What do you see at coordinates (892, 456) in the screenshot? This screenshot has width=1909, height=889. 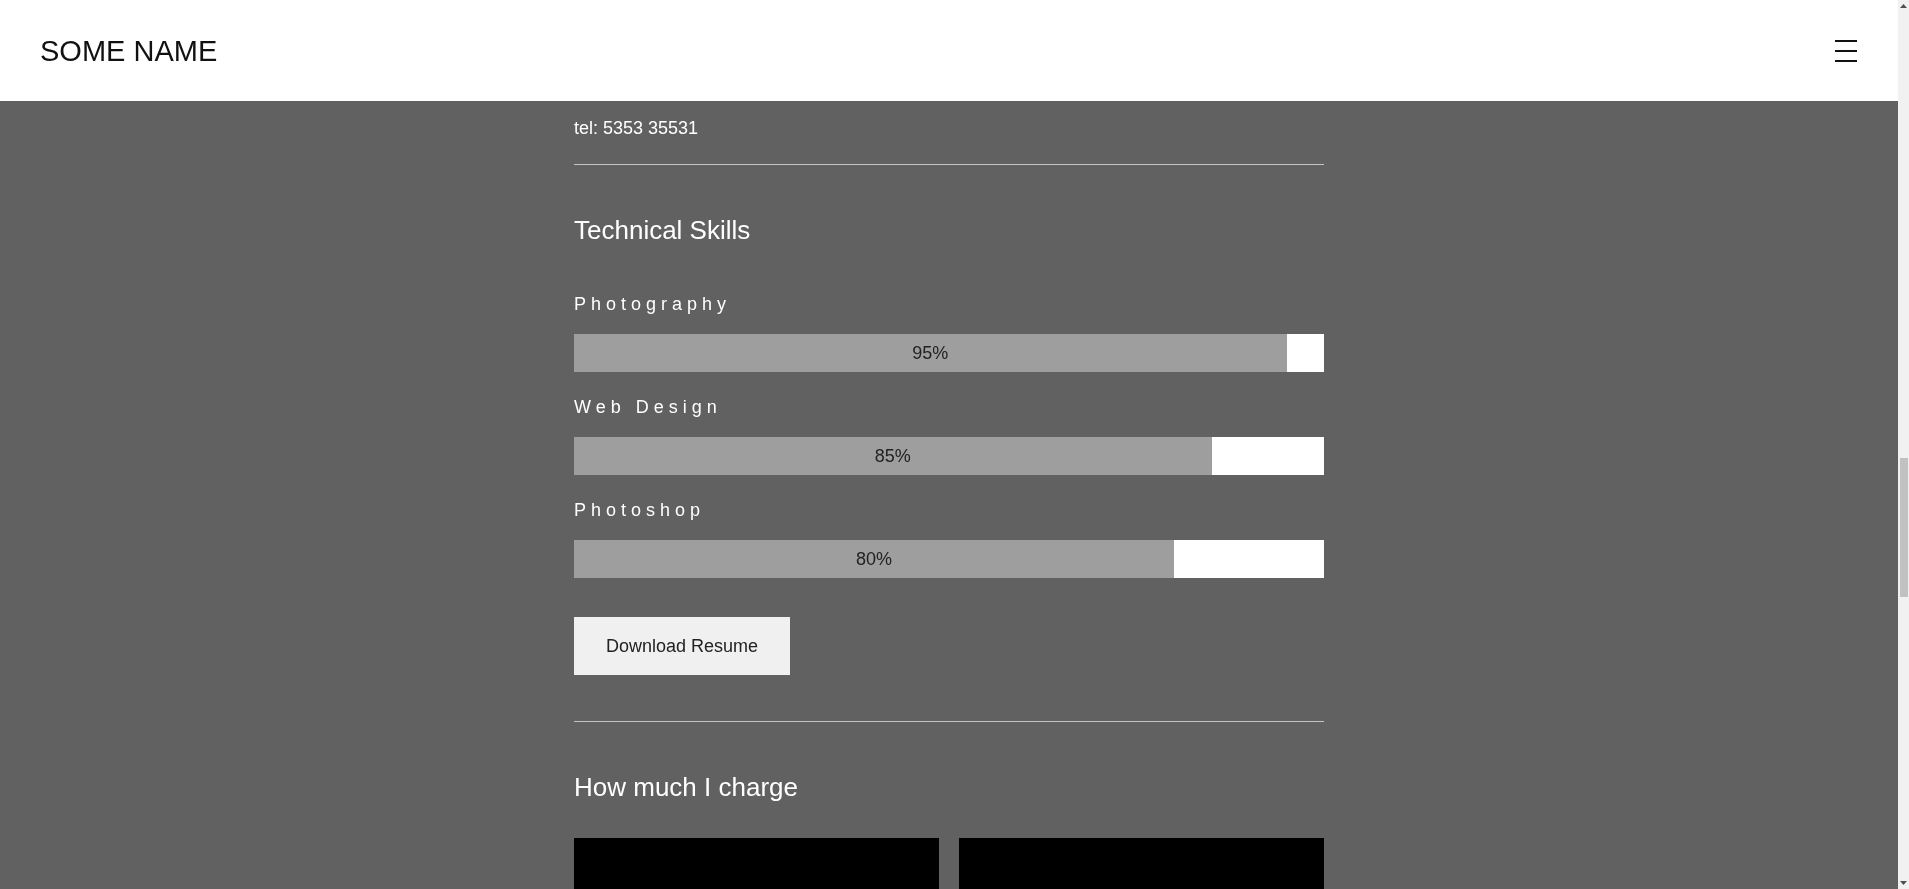 I see `skill-percentage: 85%` at bounding box center [892, 456].